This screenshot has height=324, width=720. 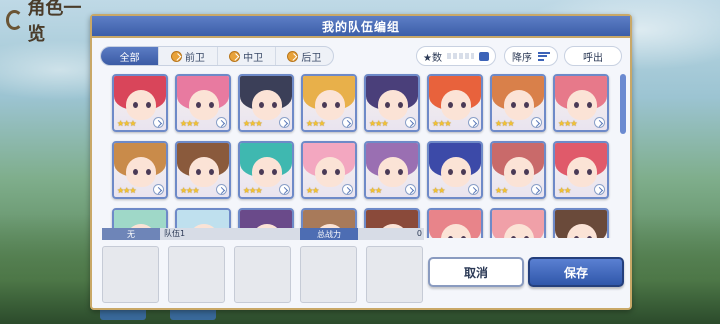 What do you see at coordinates (311, 58) in the screenshot?
I see `tab-label: 后卫` at bounding box center [311, 58].